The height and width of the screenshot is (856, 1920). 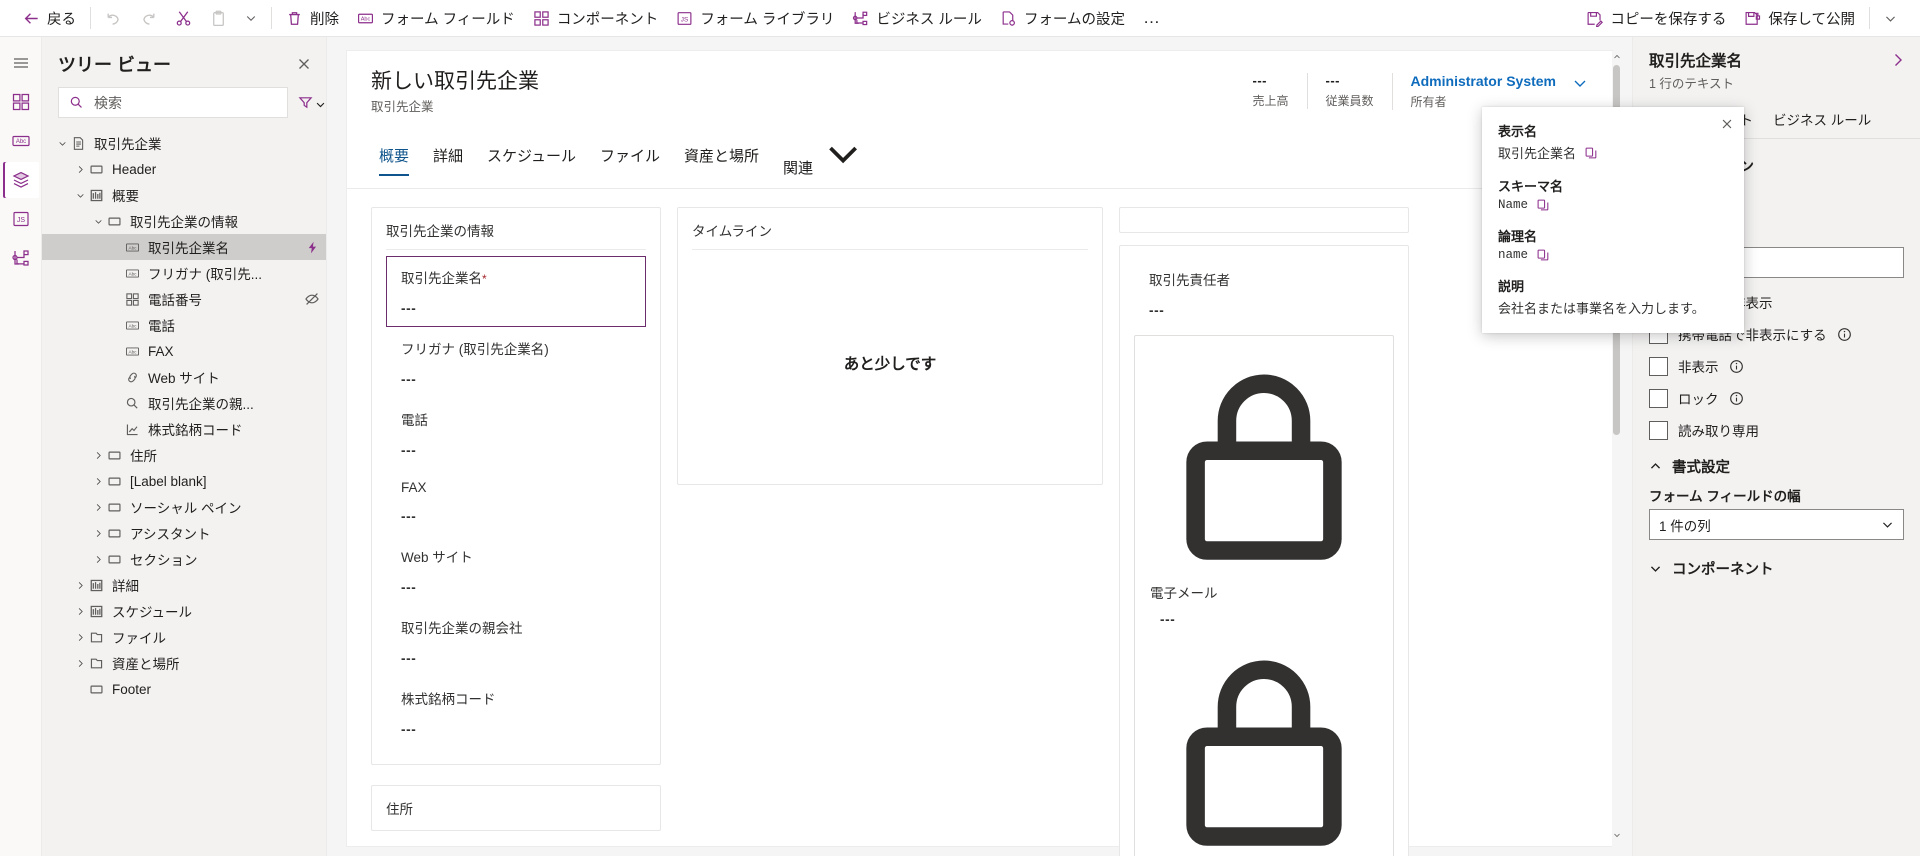 What do you see at coordinates (312, 18) in the screenshot?
I see `delete-button: 削除` at bounding box center [312, 18].